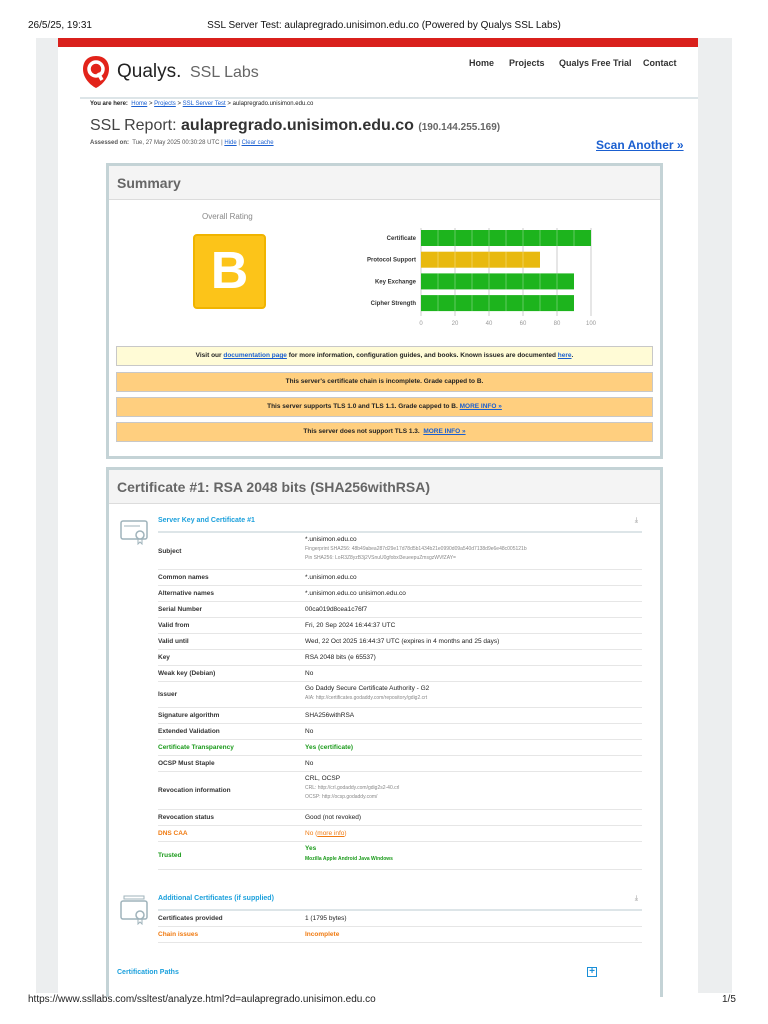 This screenshot has width=768, height=1024. What do you see at coordinates (361, 431) in the screenshot?
I see `warning-text: This server does not support TLS 1.3.` at bounding box center [361, 431].